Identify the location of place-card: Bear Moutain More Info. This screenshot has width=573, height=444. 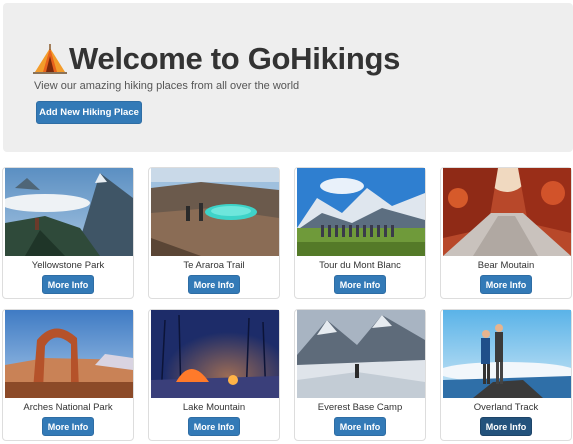
(506, 233).